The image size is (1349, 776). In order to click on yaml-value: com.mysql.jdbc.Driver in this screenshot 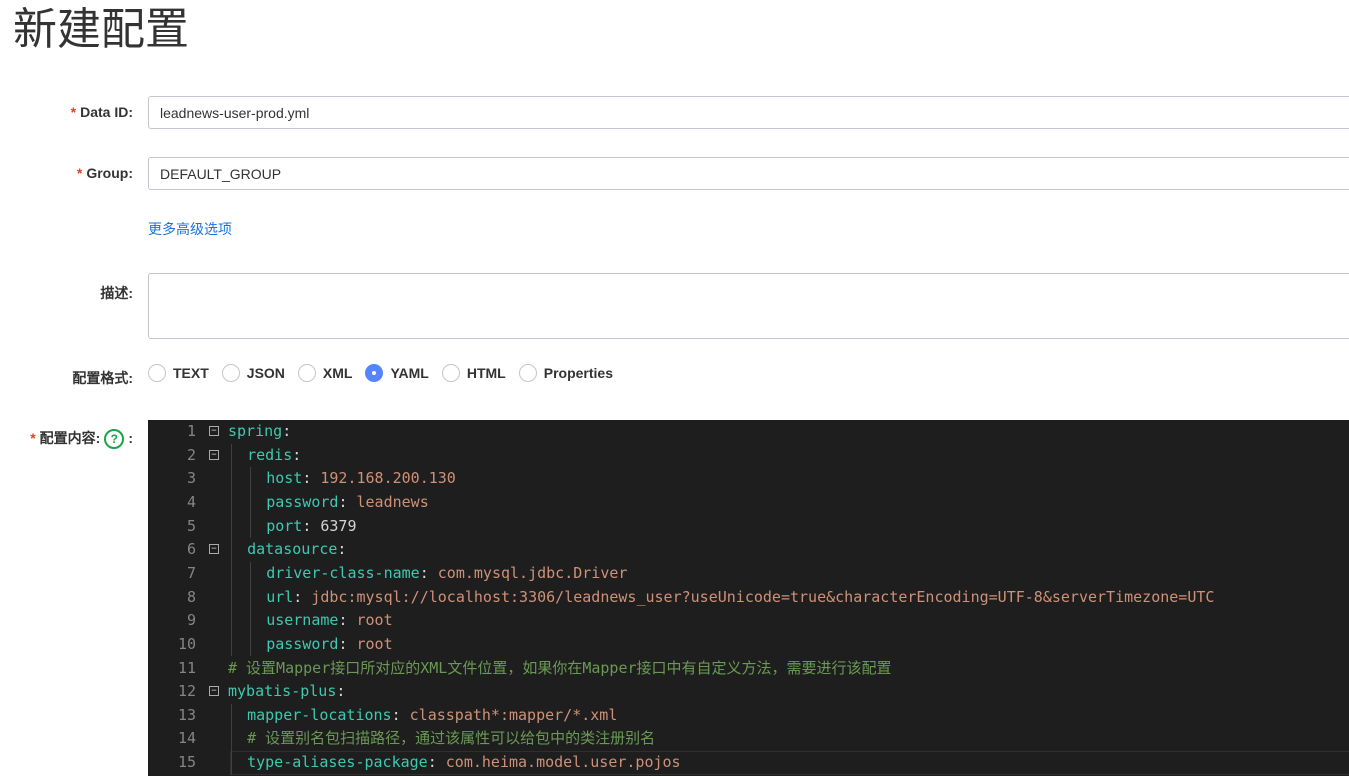, I will do `click(532, 572)`.